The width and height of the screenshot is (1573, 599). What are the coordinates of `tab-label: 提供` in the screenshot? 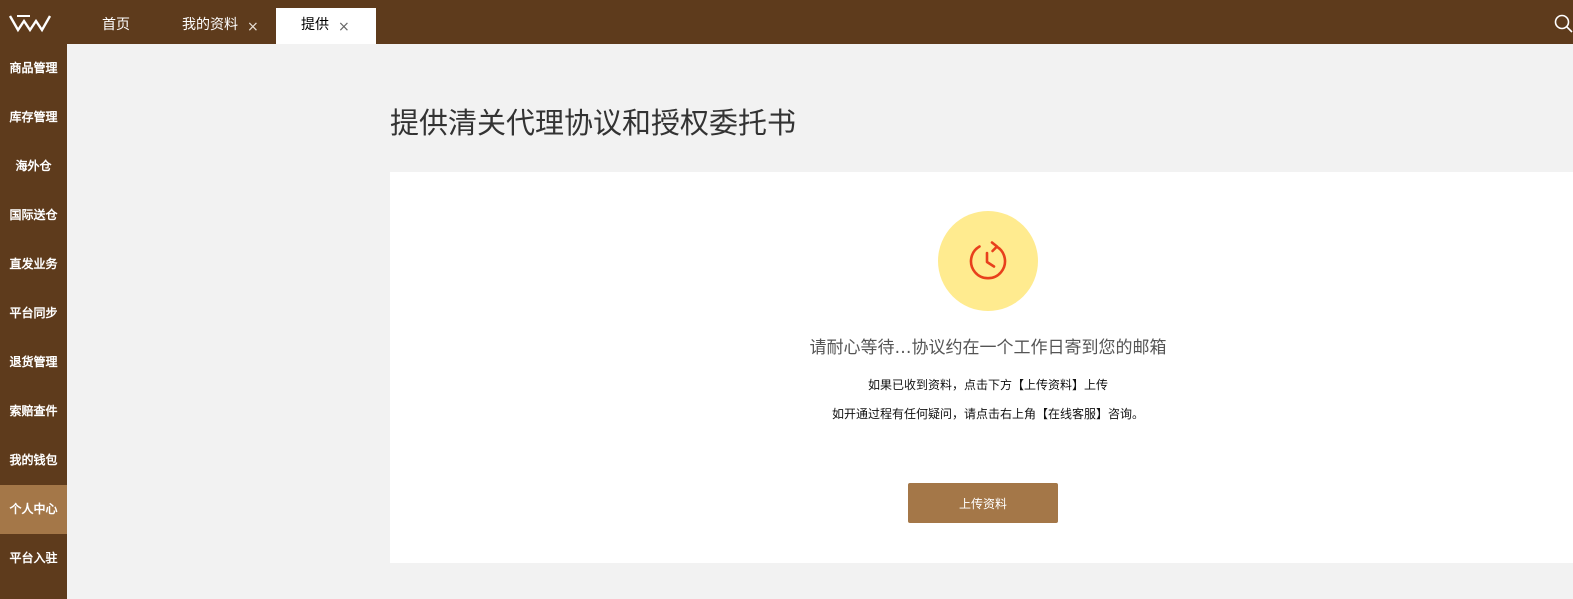 It's located at (315, 25).